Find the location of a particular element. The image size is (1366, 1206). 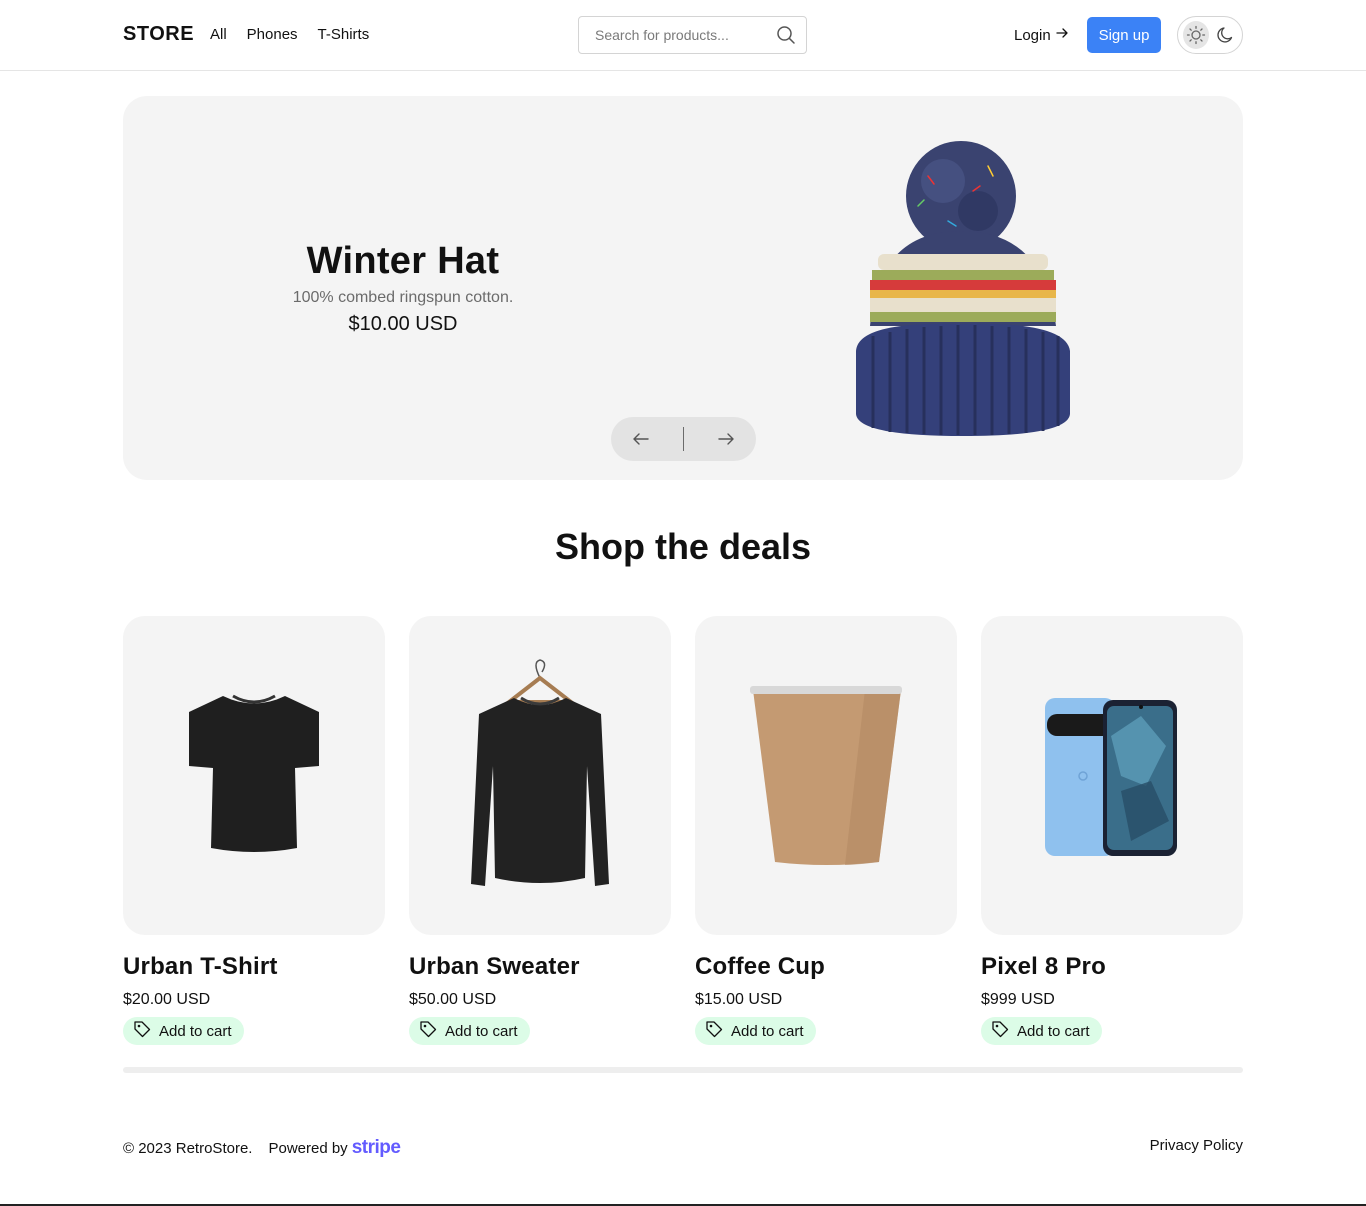

sun-icon is located at coordinates (1196, 35).